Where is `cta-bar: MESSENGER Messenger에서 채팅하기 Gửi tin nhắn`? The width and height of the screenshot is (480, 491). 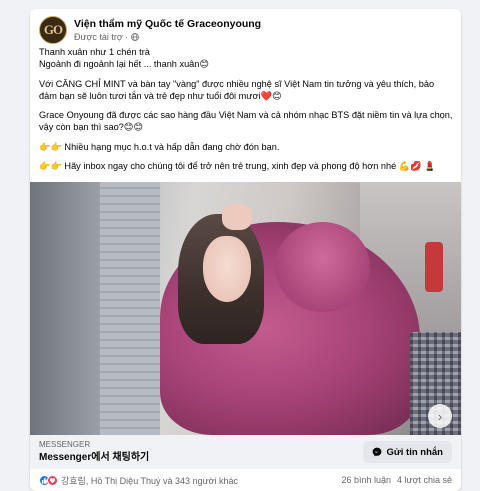
cta-bar: MESSENGER Messenger에서 채팅하기 Gửi tin nhắn is located at coordinates (245, 452).